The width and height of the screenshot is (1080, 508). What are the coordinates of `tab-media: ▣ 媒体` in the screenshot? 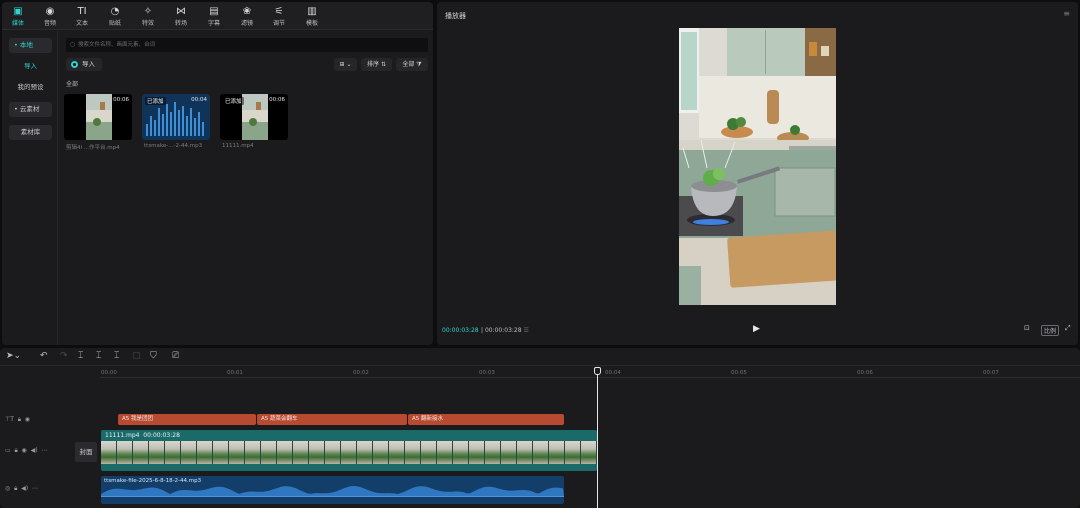 It's located at (18, 16).